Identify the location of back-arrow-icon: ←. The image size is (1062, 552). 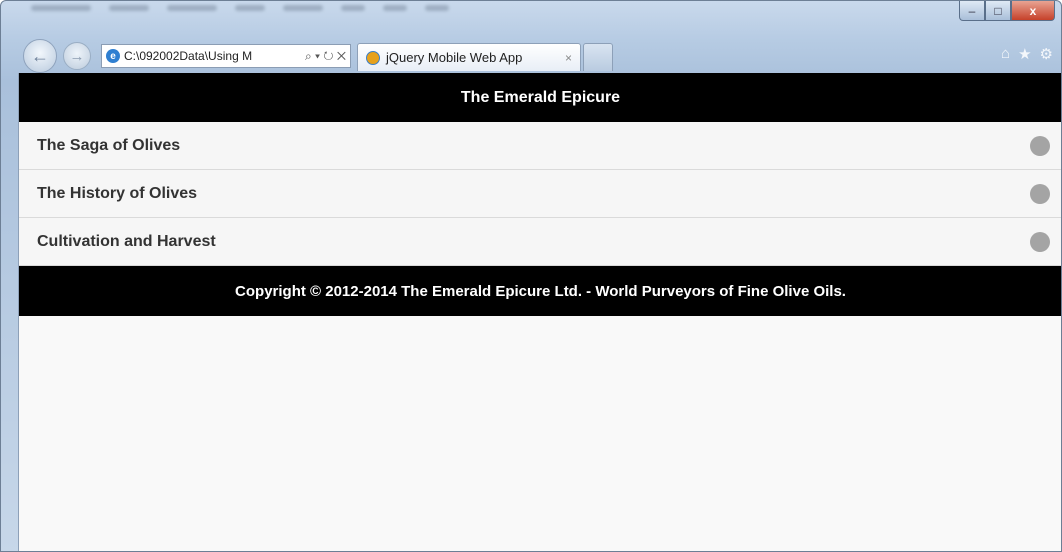
(40, 55).